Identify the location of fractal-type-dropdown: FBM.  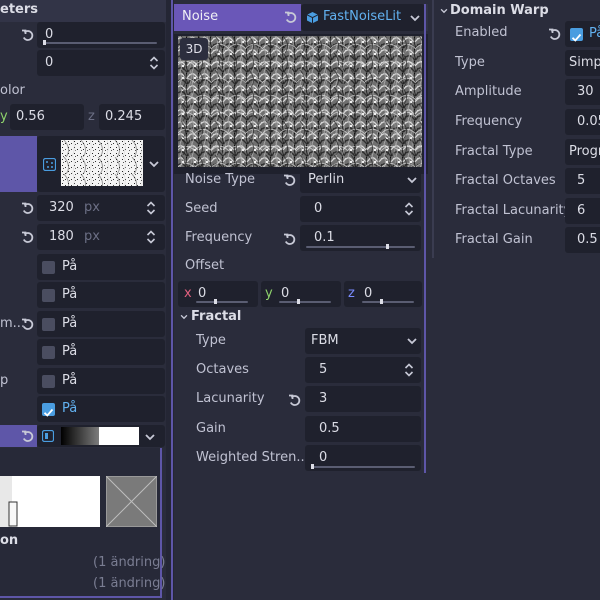
(363, 341).